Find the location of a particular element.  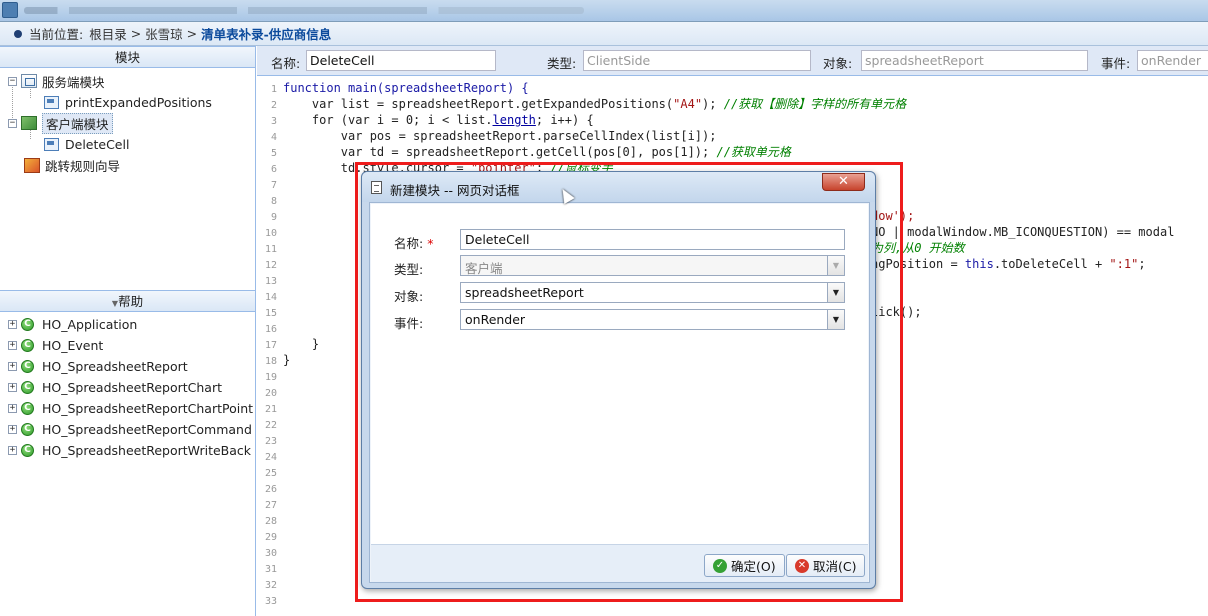

code-line-1: function main(spreadsheetReport) { is located at coordinates (406, 88).